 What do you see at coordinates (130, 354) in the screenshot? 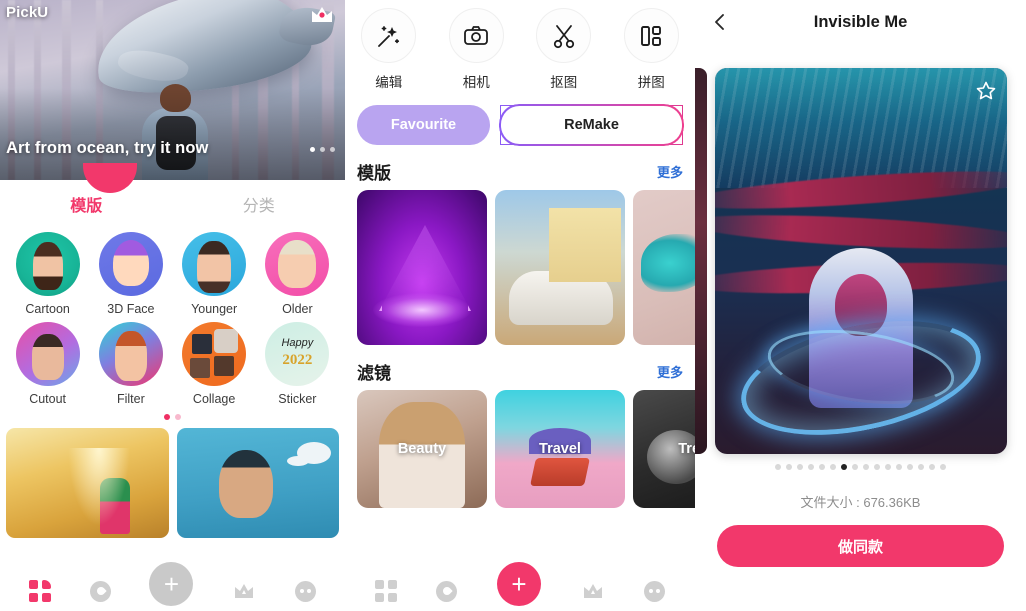
I see `filter-thumbnail` at bounding box center [130, 354].